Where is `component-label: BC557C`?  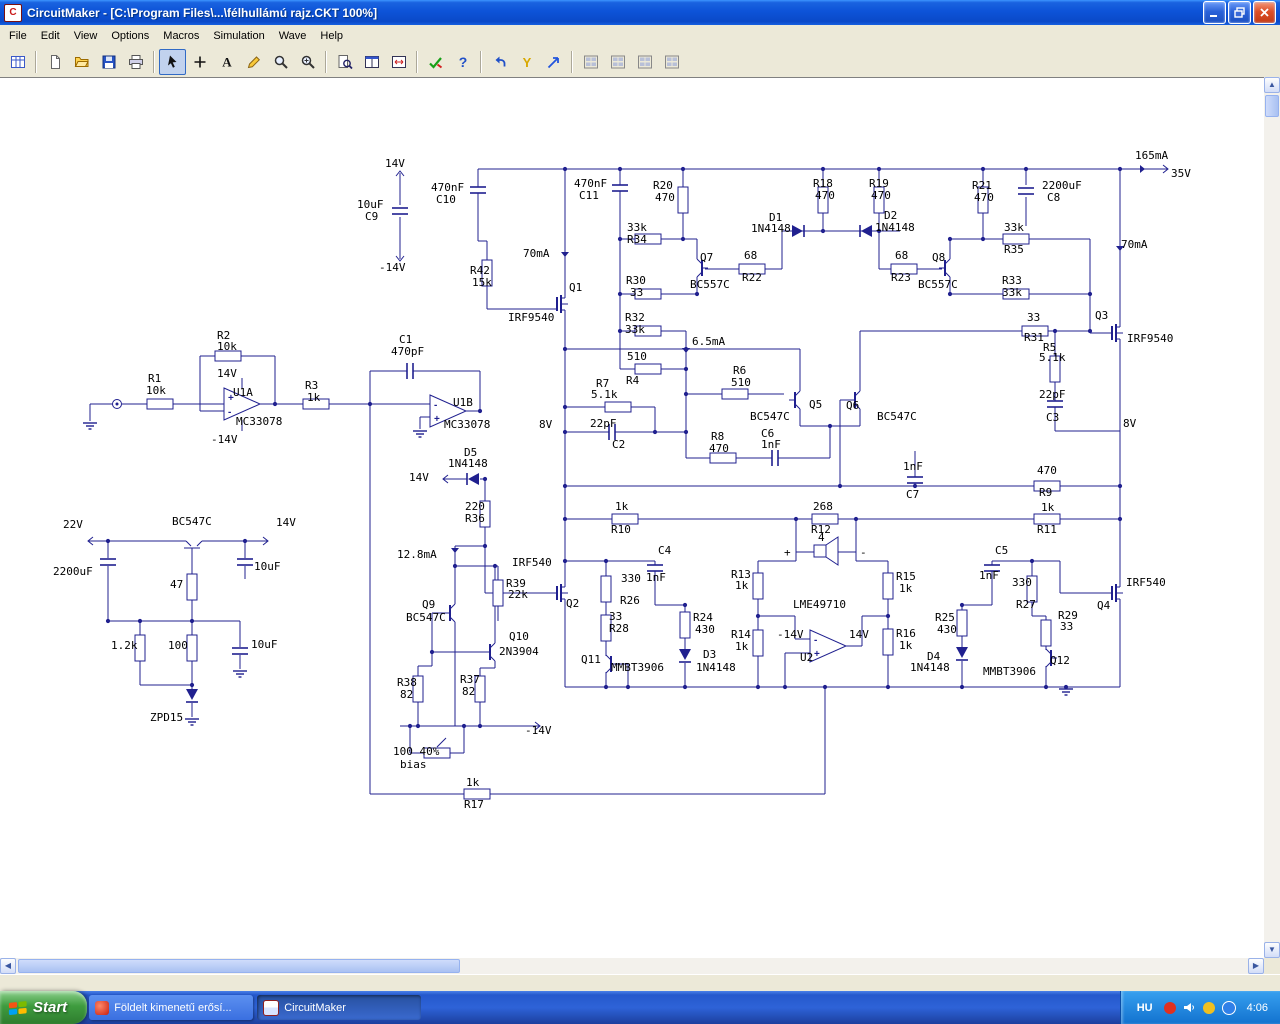
component-label: BC557C is located at coordinates (938, 284).